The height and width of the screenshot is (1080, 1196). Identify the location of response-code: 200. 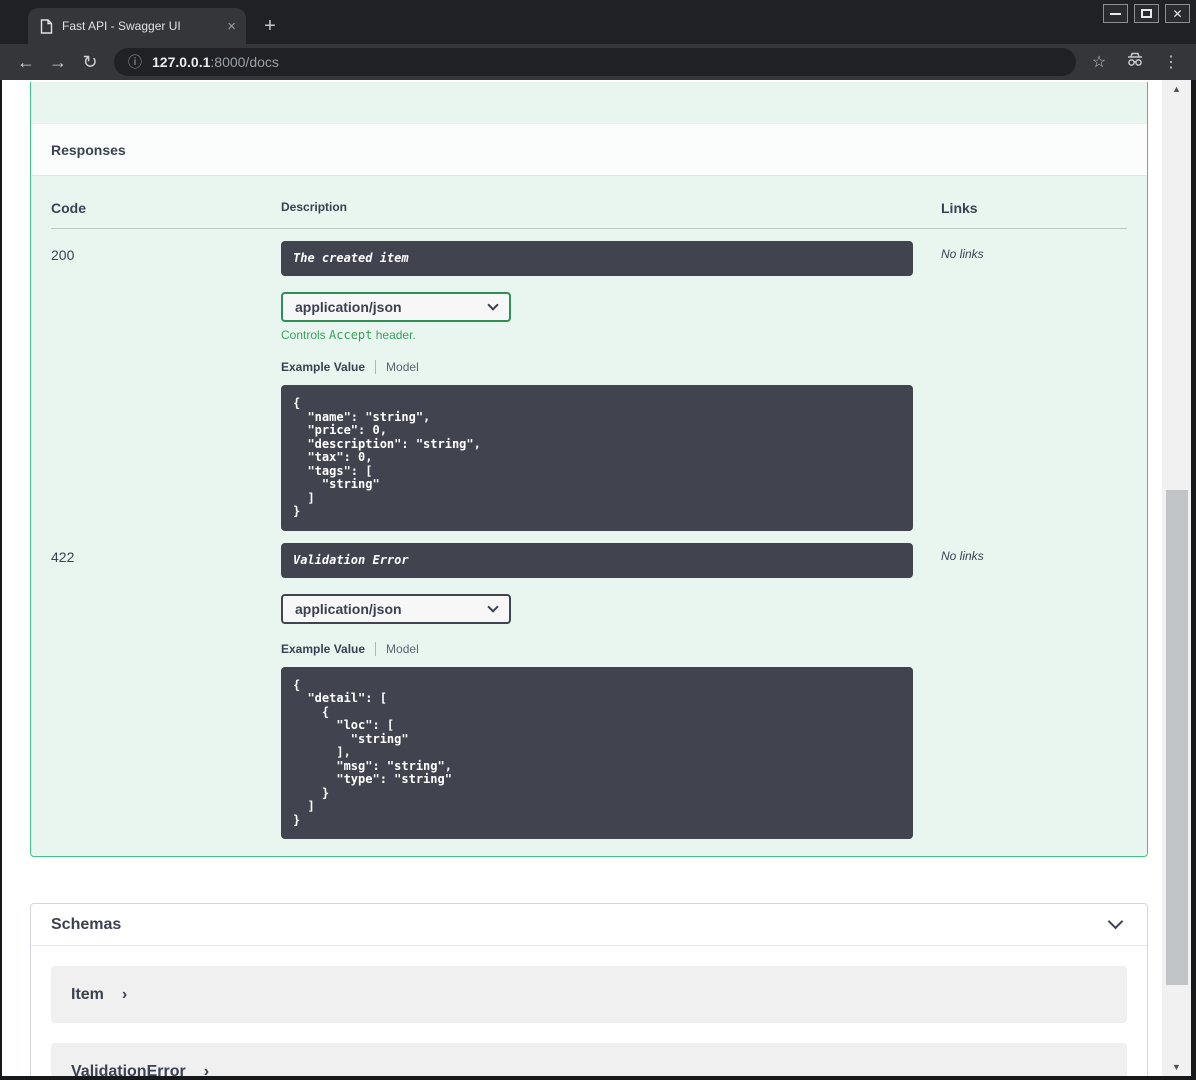
(63, 255).